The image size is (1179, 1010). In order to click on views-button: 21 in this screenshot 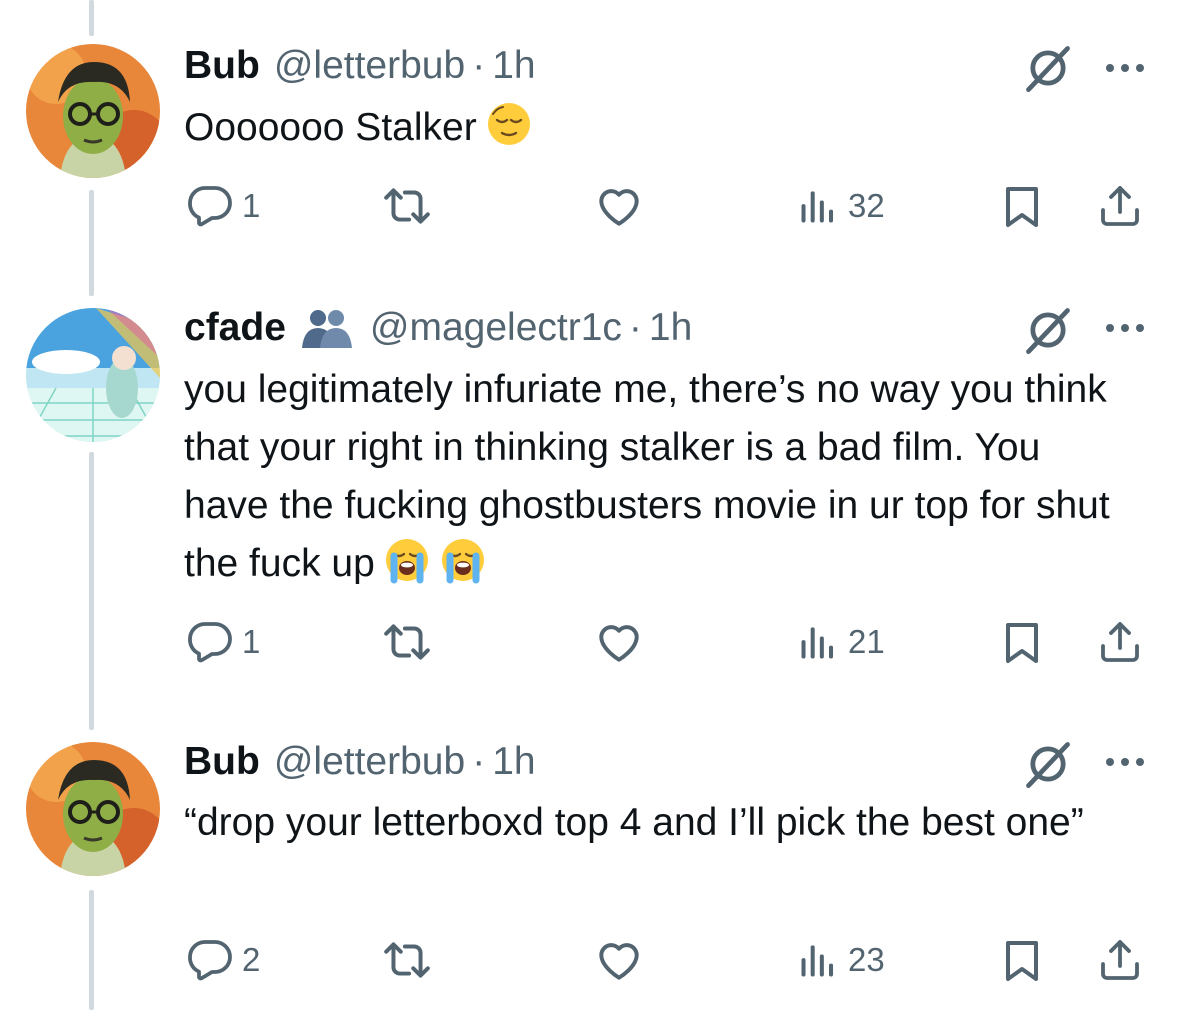, I will do `click(840, 642)`.